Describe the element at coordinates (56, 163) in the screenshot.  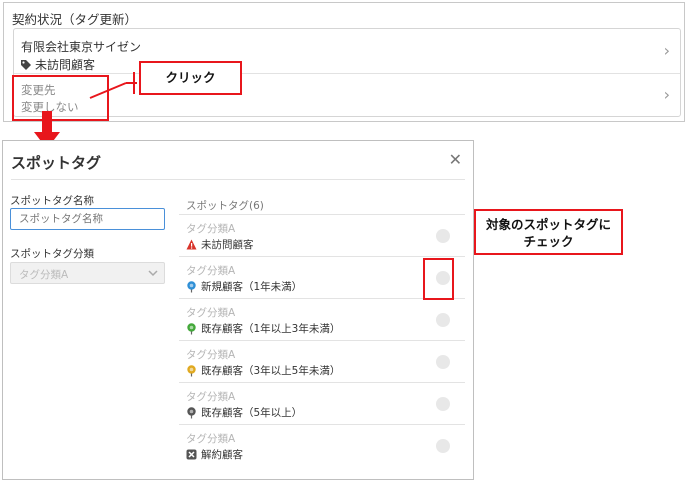
I see `modal-title: スポットタグ` at that location.